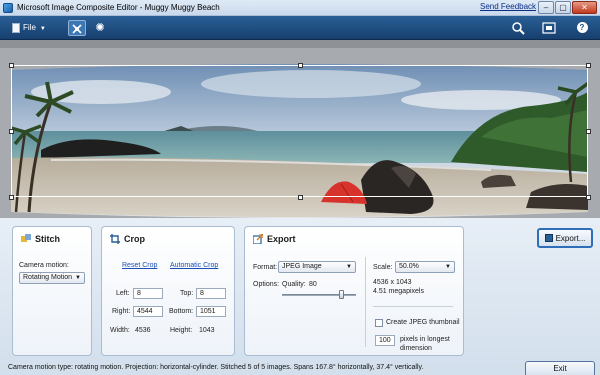 Image resolution: width=600 pixels, height=375 pixels. What do you see at coordinates (148, 311) in the screenshot?
I see `right-input: 4544` at bounding box center [148, 311].